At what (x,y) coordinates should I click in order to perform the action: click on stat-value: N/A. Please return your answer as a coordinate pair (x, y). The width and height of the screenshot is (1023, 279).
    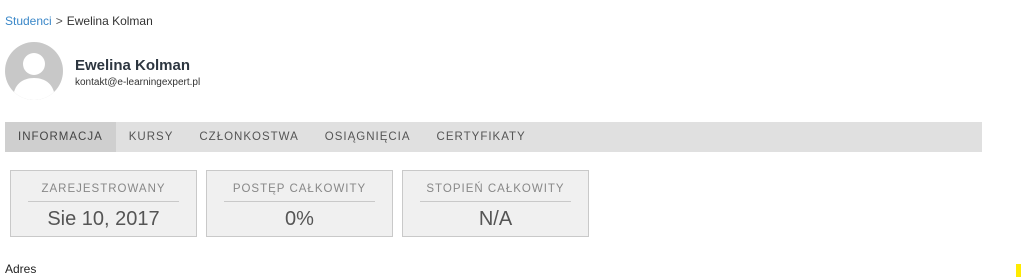
    Looking at the image, I should click on (495, 219).